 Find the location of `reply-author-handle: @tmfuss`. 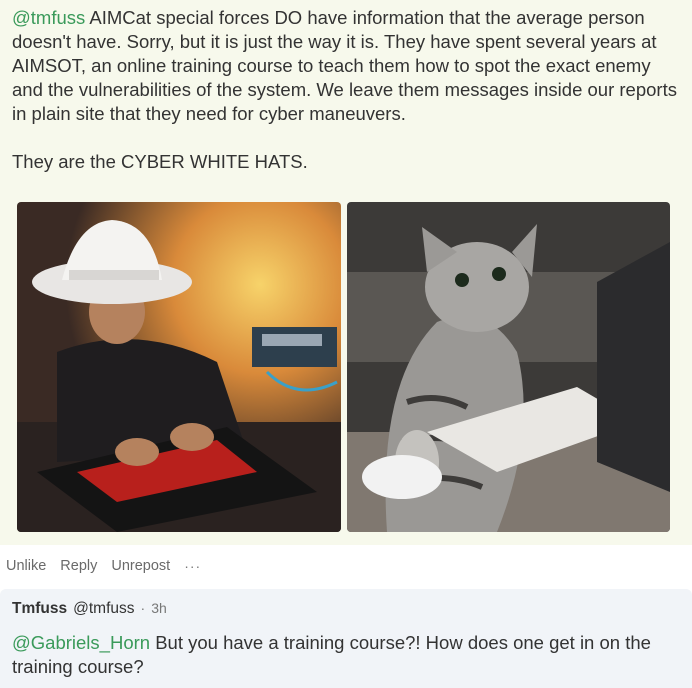

reply-author-handle: @tmfuss is located at coordinates (103, 609).